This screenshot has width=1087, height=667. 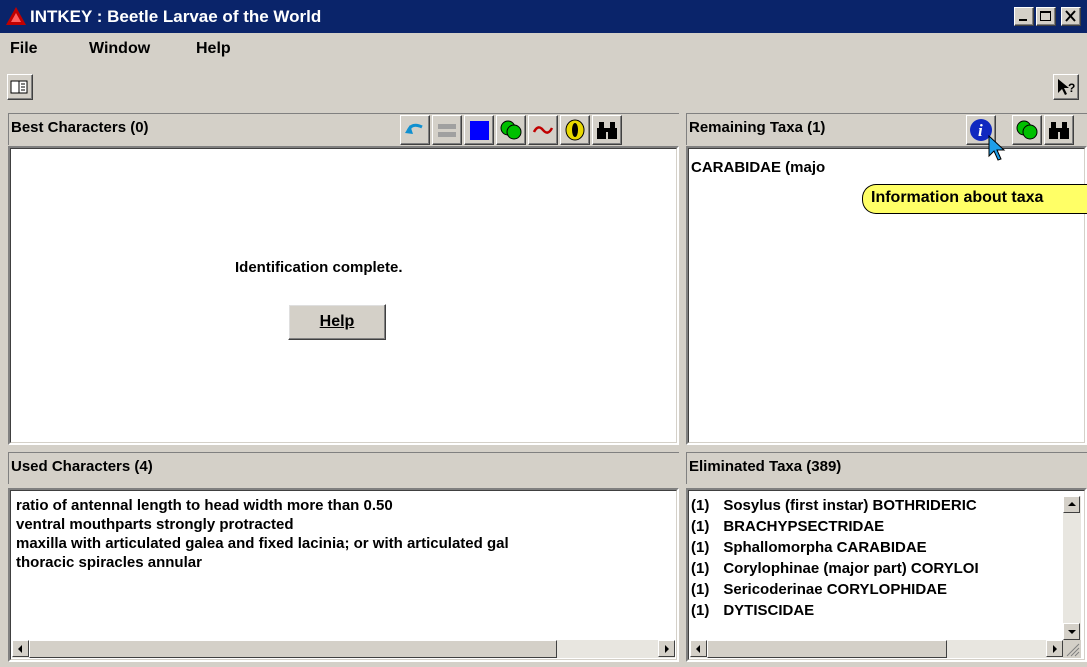 I want to click on eliminated-taxa-header: Eliminated Taxa (389), so click(x=886, y=468).